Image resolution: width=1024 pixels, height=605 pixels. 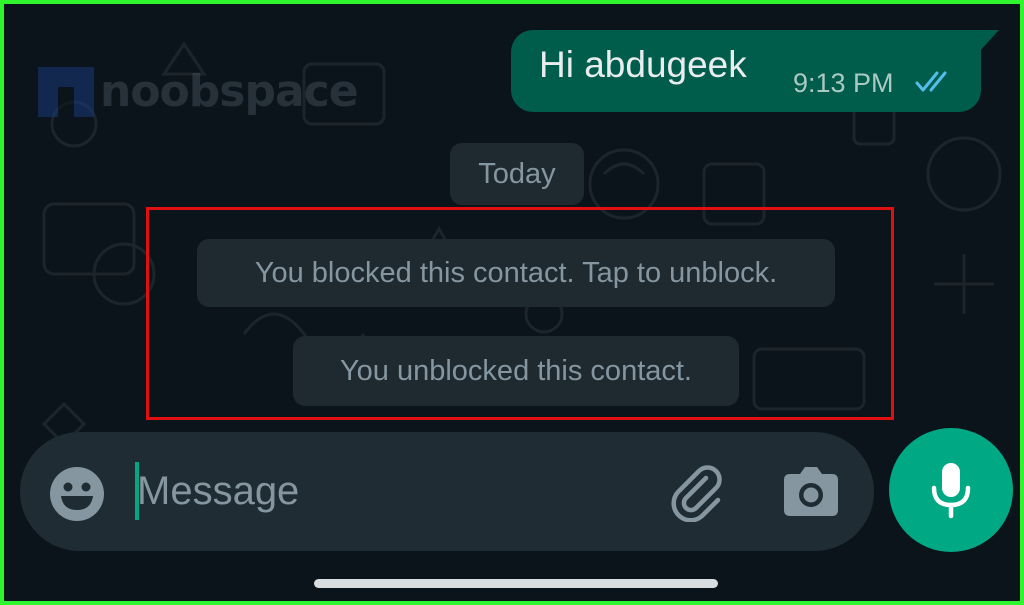 I want to click on camera-icon, so click(x=811, y=492).